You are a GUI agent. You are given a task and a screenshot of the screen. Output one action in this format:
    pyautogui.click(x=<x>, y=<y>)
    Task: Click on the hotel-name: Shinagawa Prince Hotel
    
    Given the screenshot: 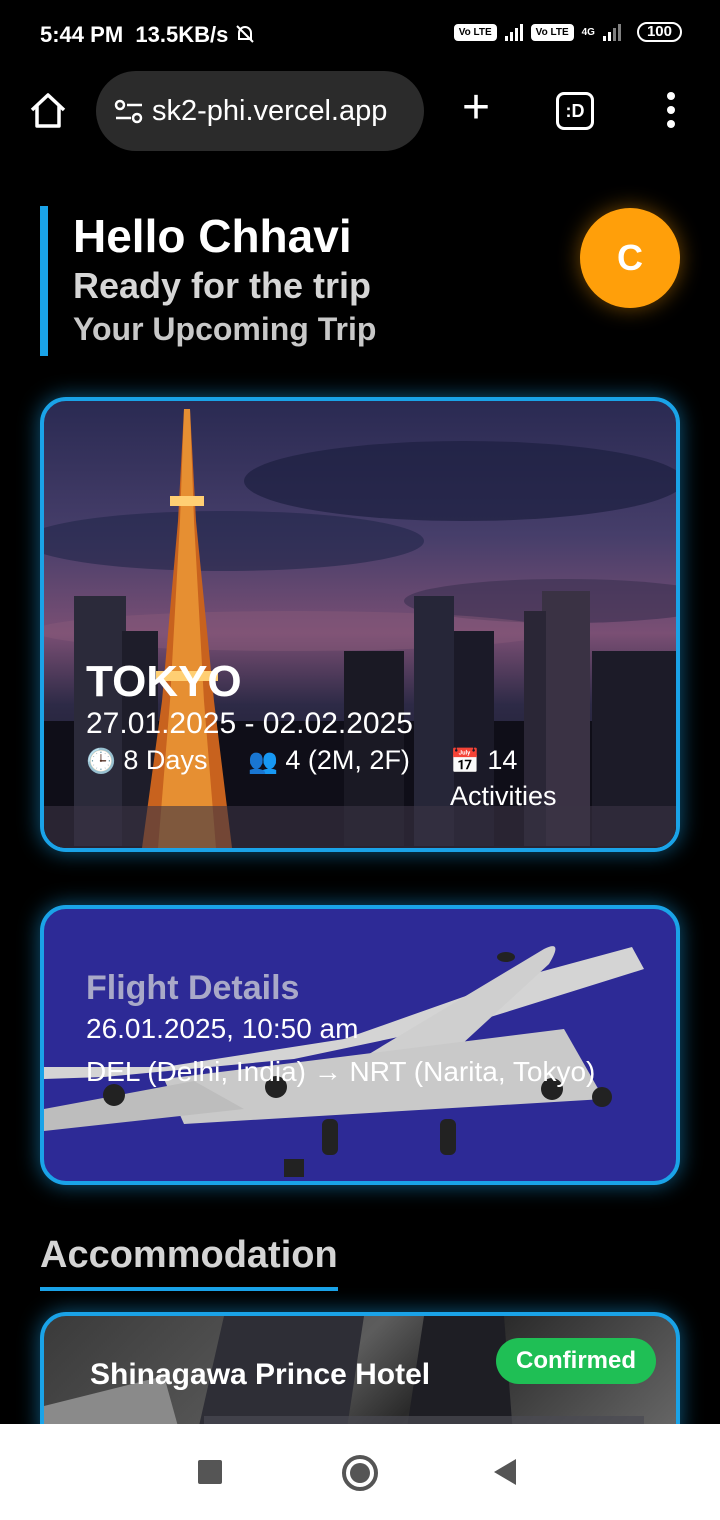 What is the action you would take?
    pyautogui.click(x=260, y=1374)
    